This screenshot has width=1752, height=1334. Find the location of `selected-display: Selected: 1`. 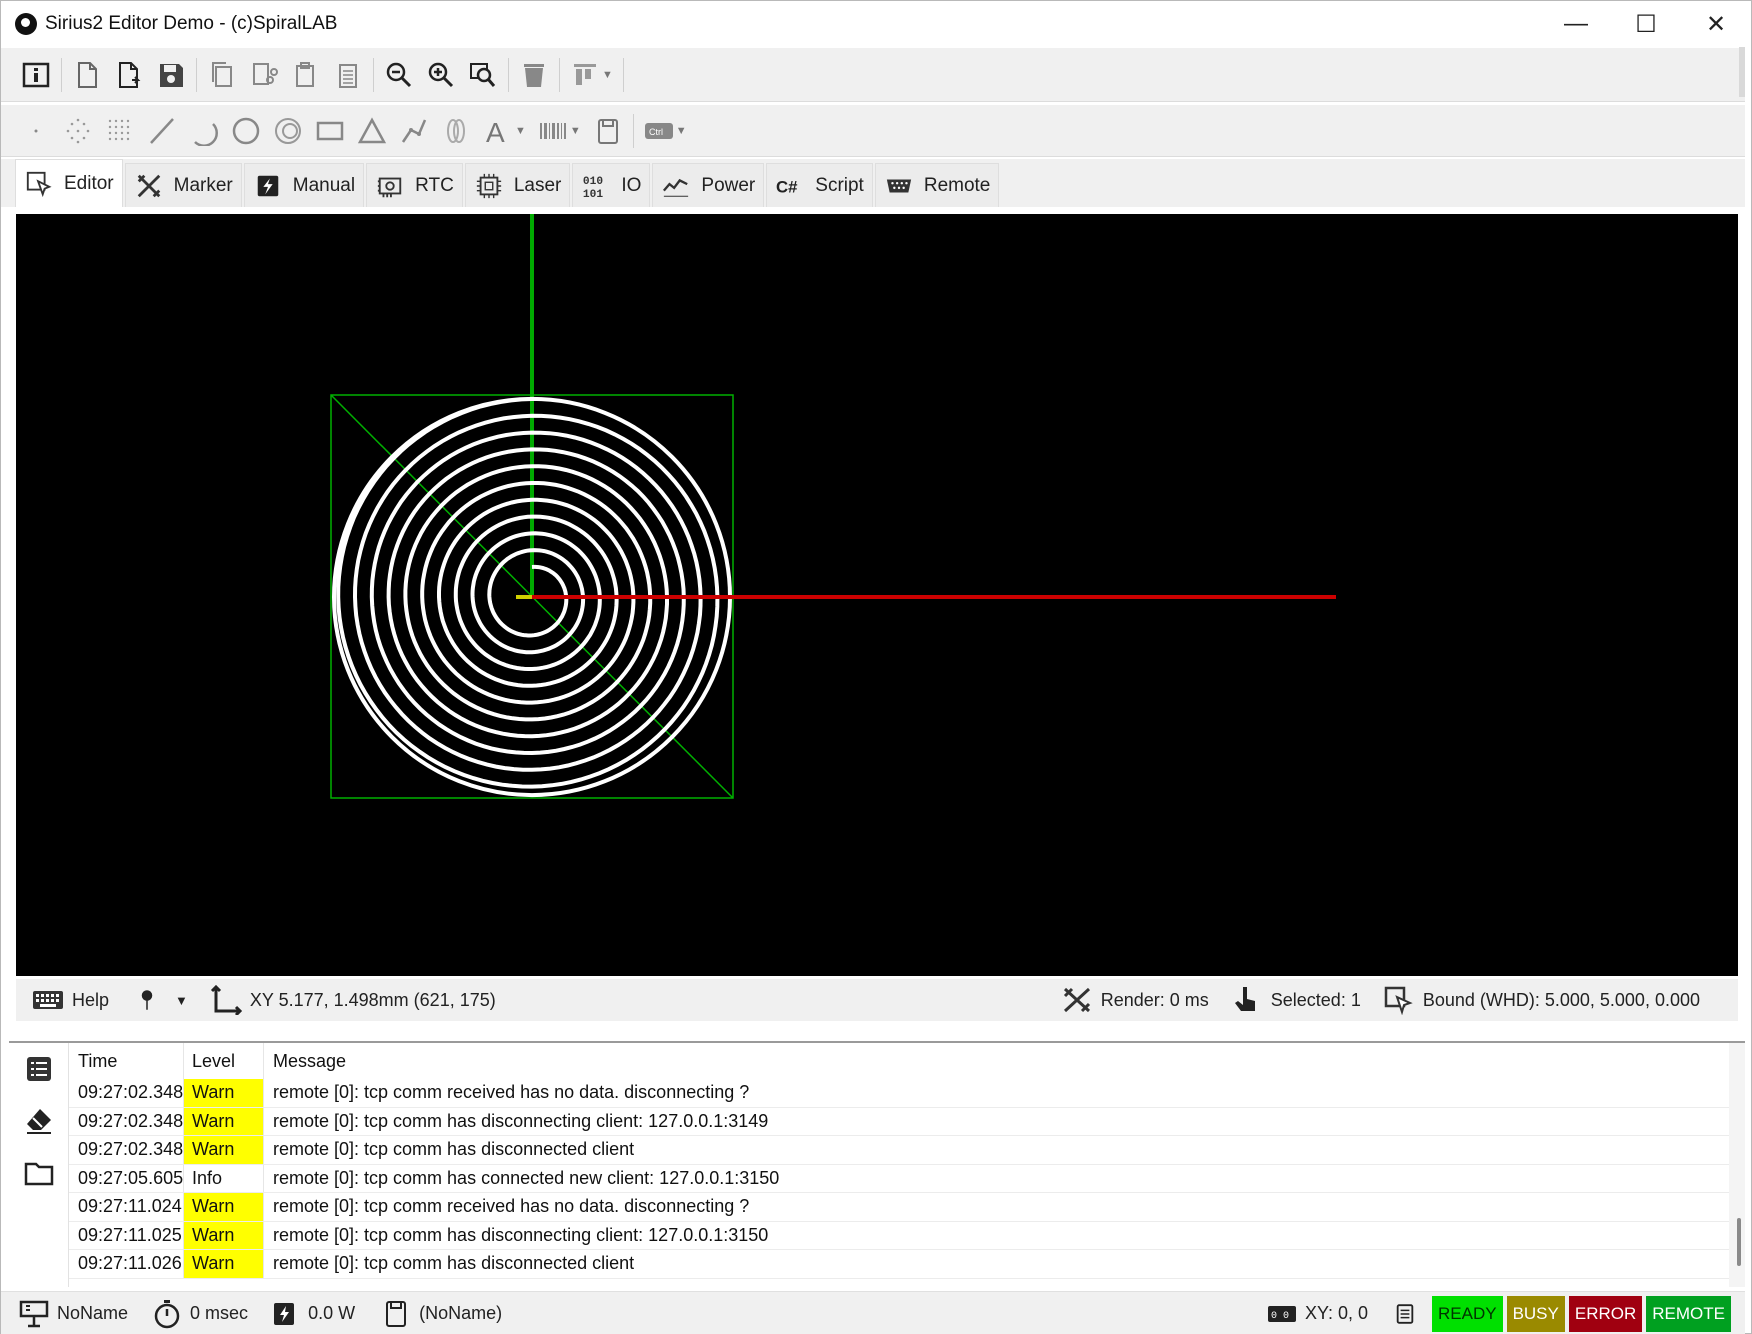

selected-display: Selected: 1 is located at coordinates (1296, 1000).